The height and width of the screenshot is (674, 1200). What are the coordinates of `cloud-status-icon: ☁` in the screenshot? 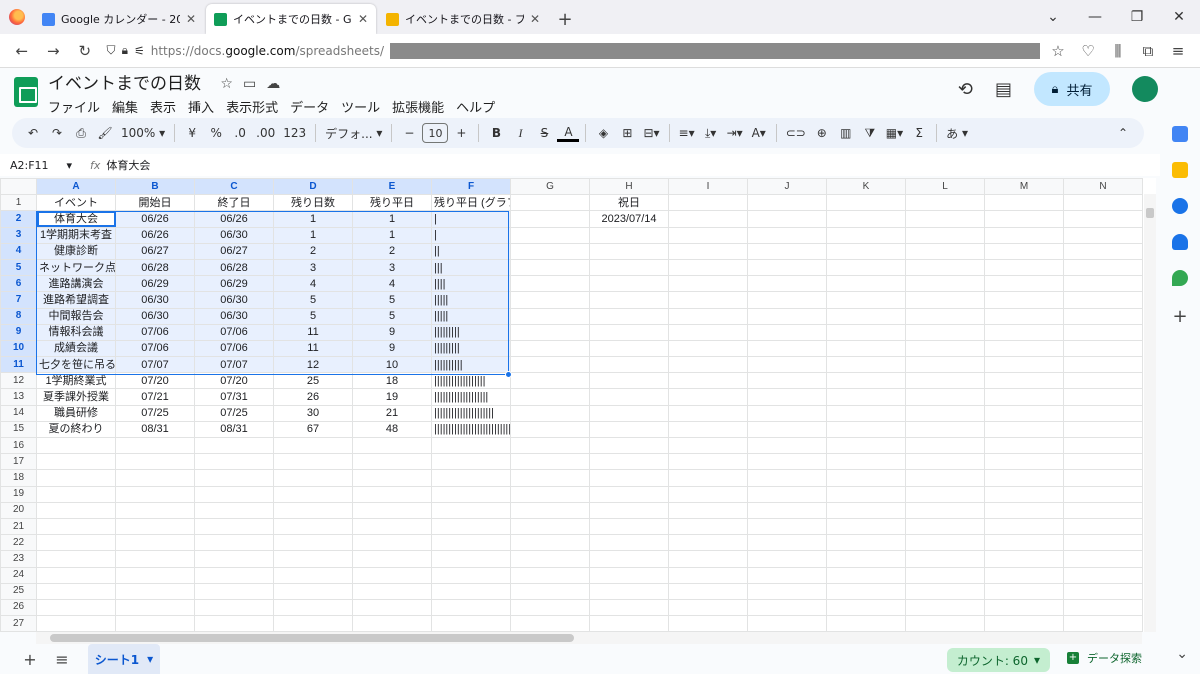 It's located at (273, 84).